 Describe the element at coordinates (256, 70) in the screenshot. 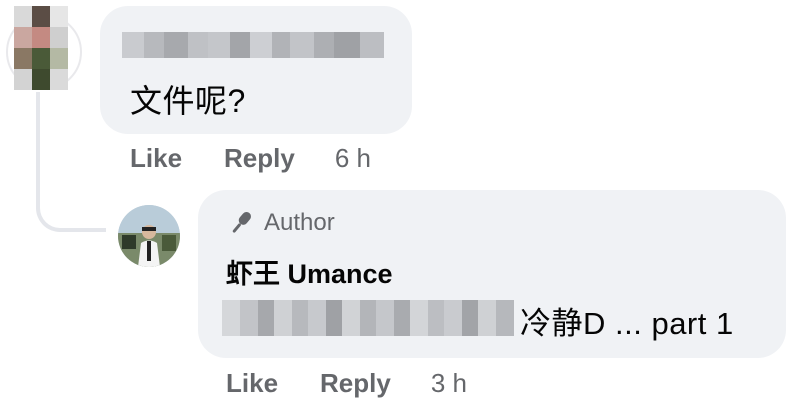

I see `comment-bubble: 文件呢?` at that location.